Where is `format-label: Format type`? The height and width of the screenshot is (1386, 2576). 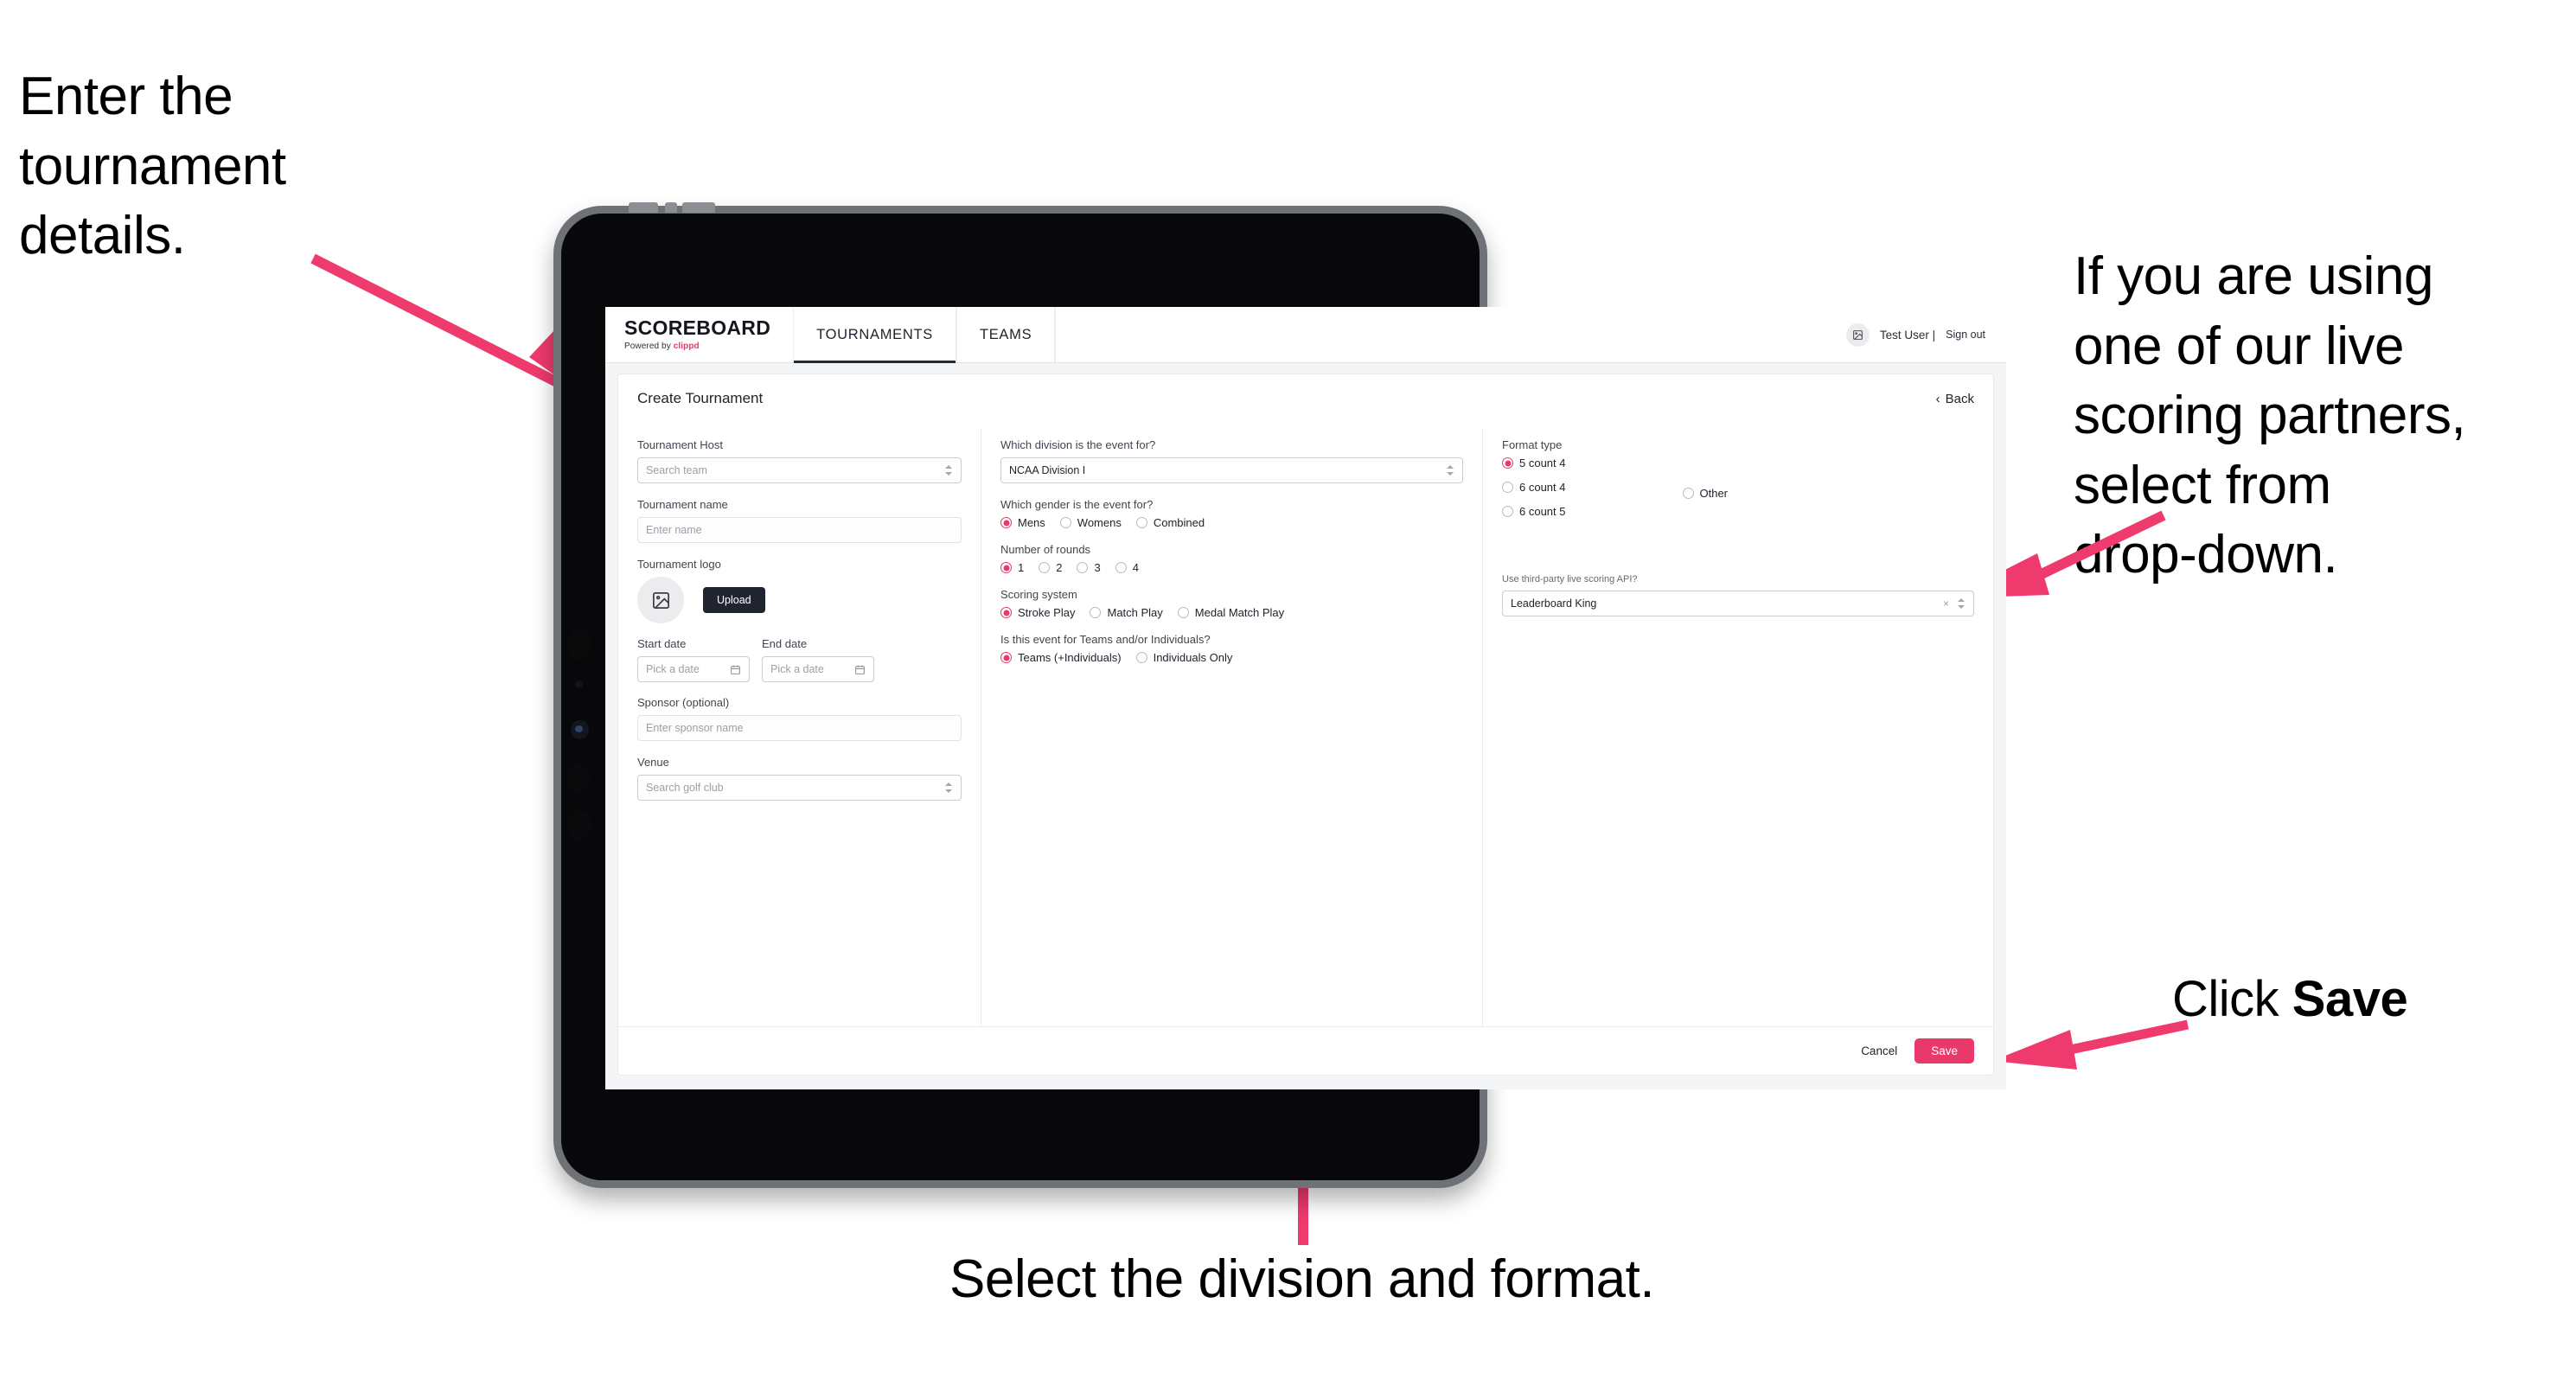 format-label: Format type is located at coordinates (1533, 444).